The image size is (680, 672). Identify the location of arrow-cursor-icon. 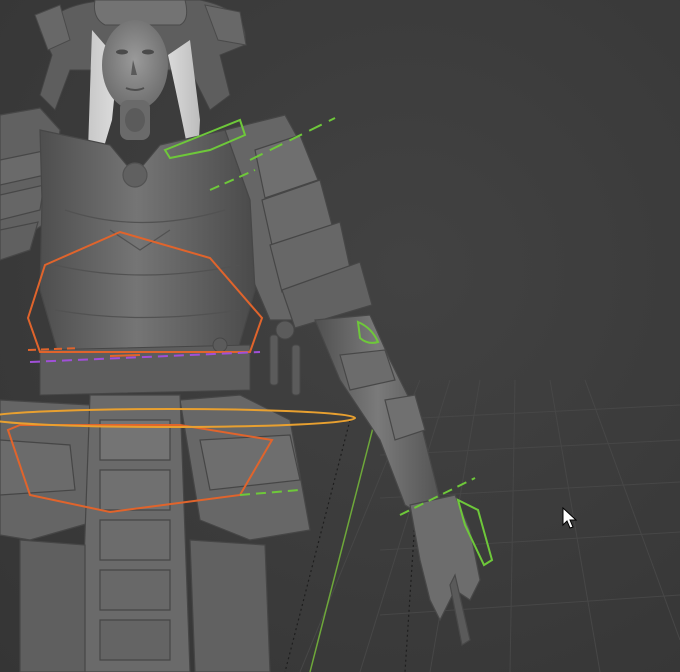
(570, 517).